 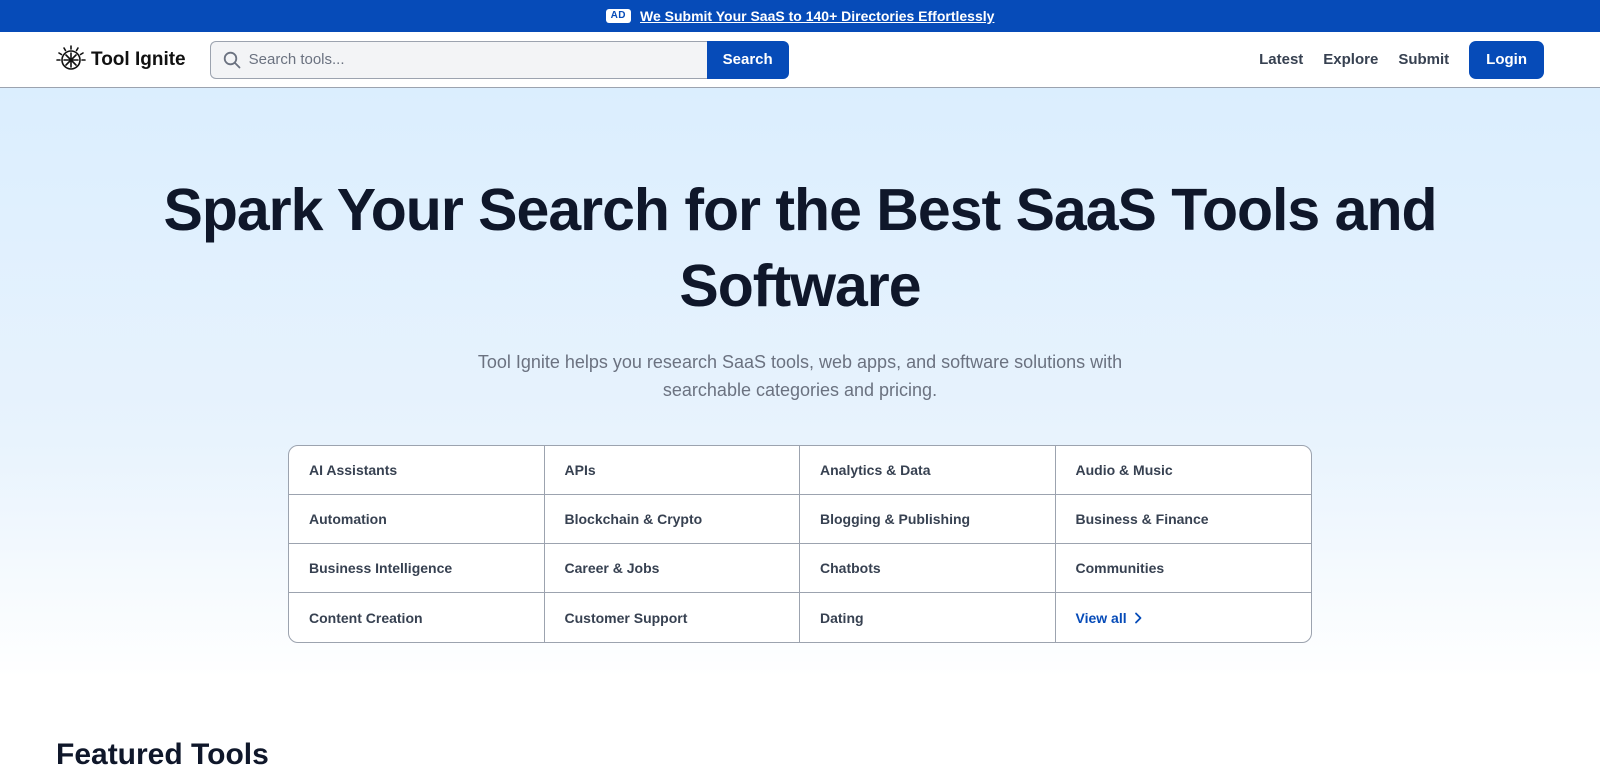 I want to click on category-item: APIs, so click(x=672, y=470).